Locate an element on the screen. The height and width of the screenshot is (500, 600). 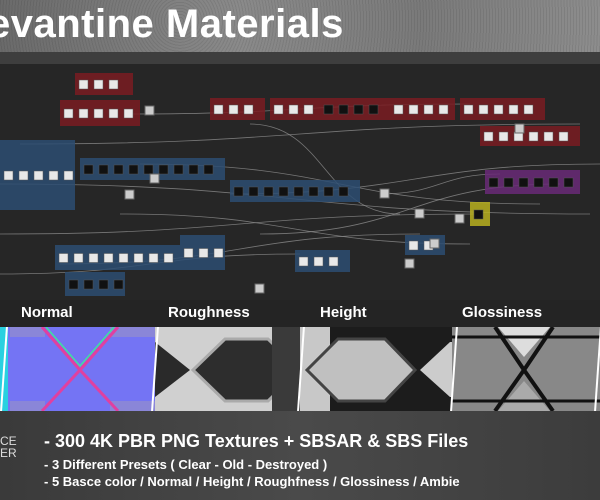
glossiness-map-preview is located at coordinates (526, 369).